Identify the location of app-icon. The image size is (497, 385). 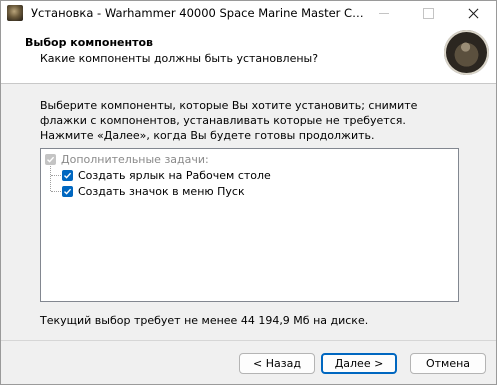
(15, 13).